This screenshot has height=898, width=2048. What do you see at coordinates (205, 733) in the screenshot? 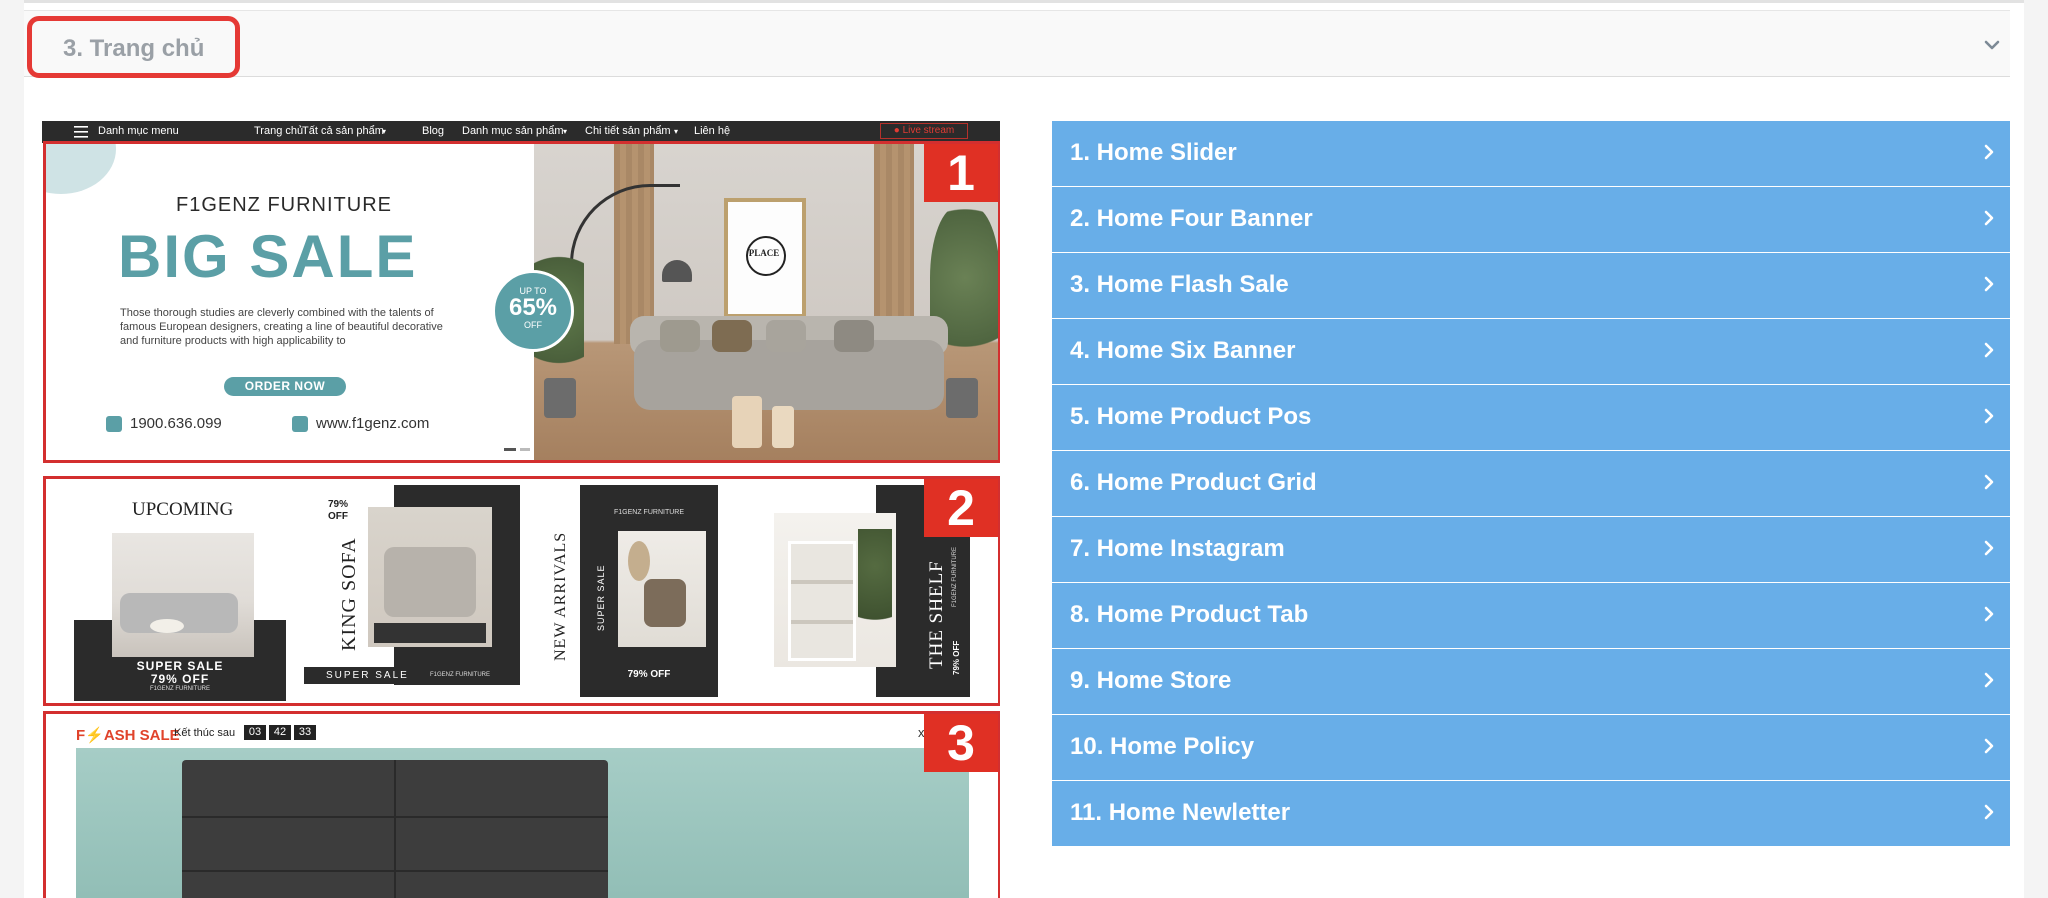
I see `flash-ends-label: Kết thúc sau` at bounding box center [205, 733].